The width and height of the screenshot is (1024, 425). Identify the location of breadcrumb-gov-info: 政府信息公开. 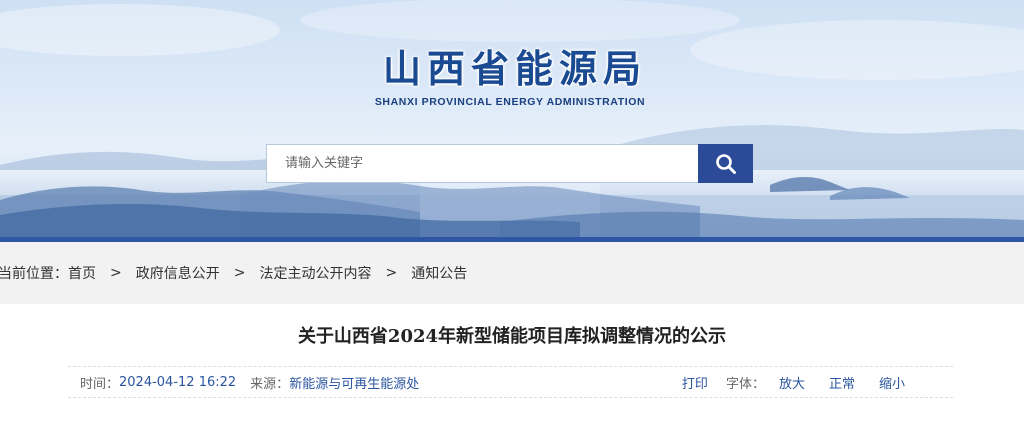
(178, 273).